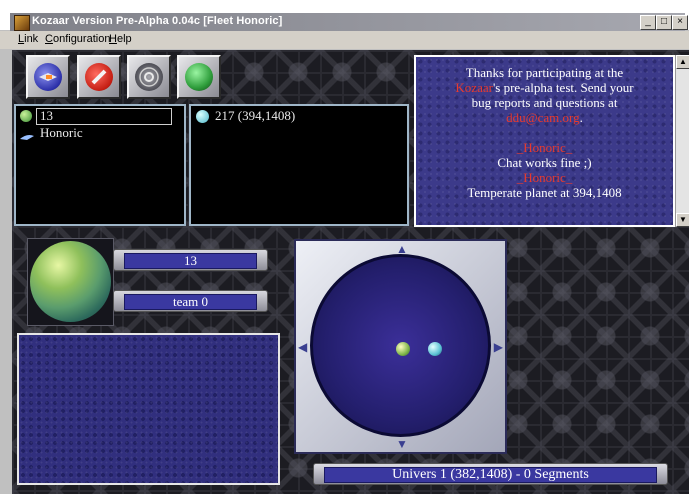  What do you see at coordinates (299, 165) in the screenshot?
I see `planet-list-panel: 217 (394,1408)` at bounding box center [299, 165].